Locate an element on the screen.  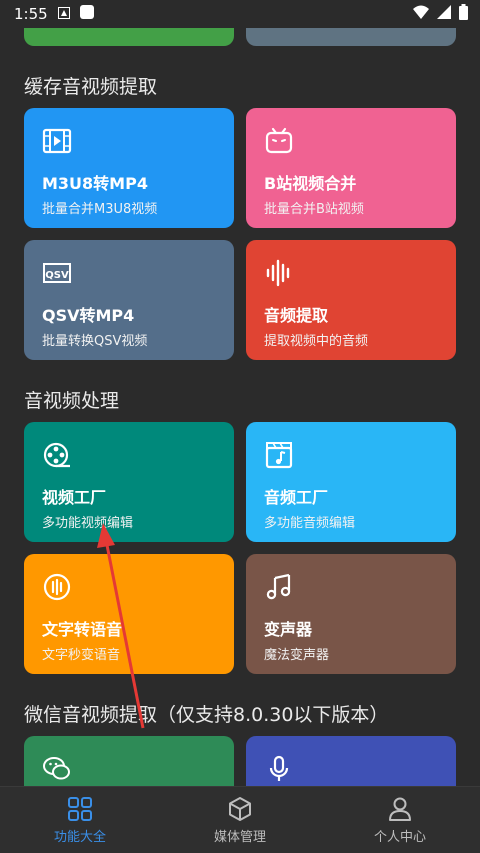
card-title: M3U8转MP4 is located at coordinates (95, 183).